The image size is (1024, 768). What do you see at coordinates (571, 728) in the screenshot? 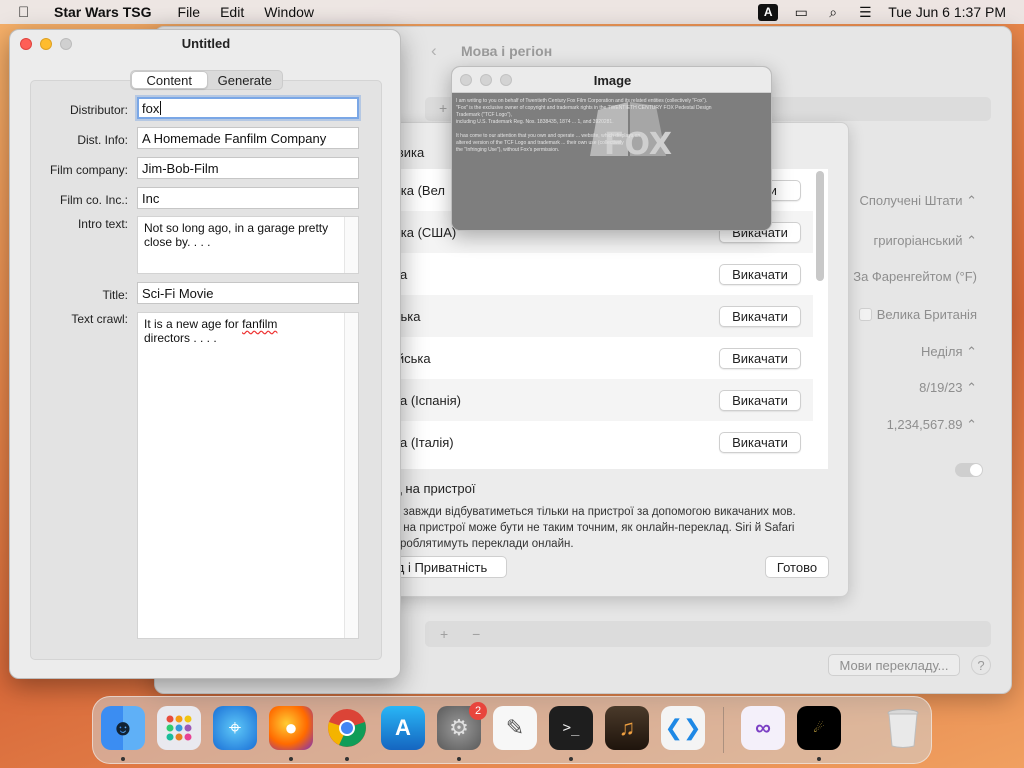
I see `terminal-icon: >_` at bounding box center [571, 728].